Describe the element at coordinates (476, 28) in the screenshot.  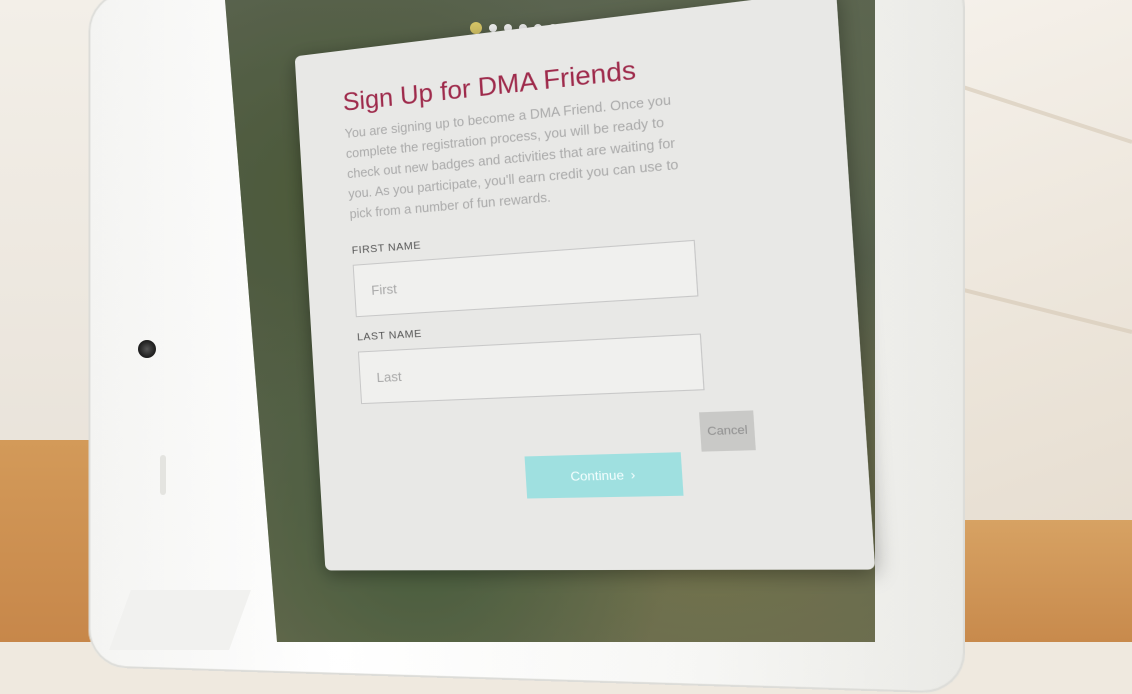
I see `pager-dot-active` at that location.